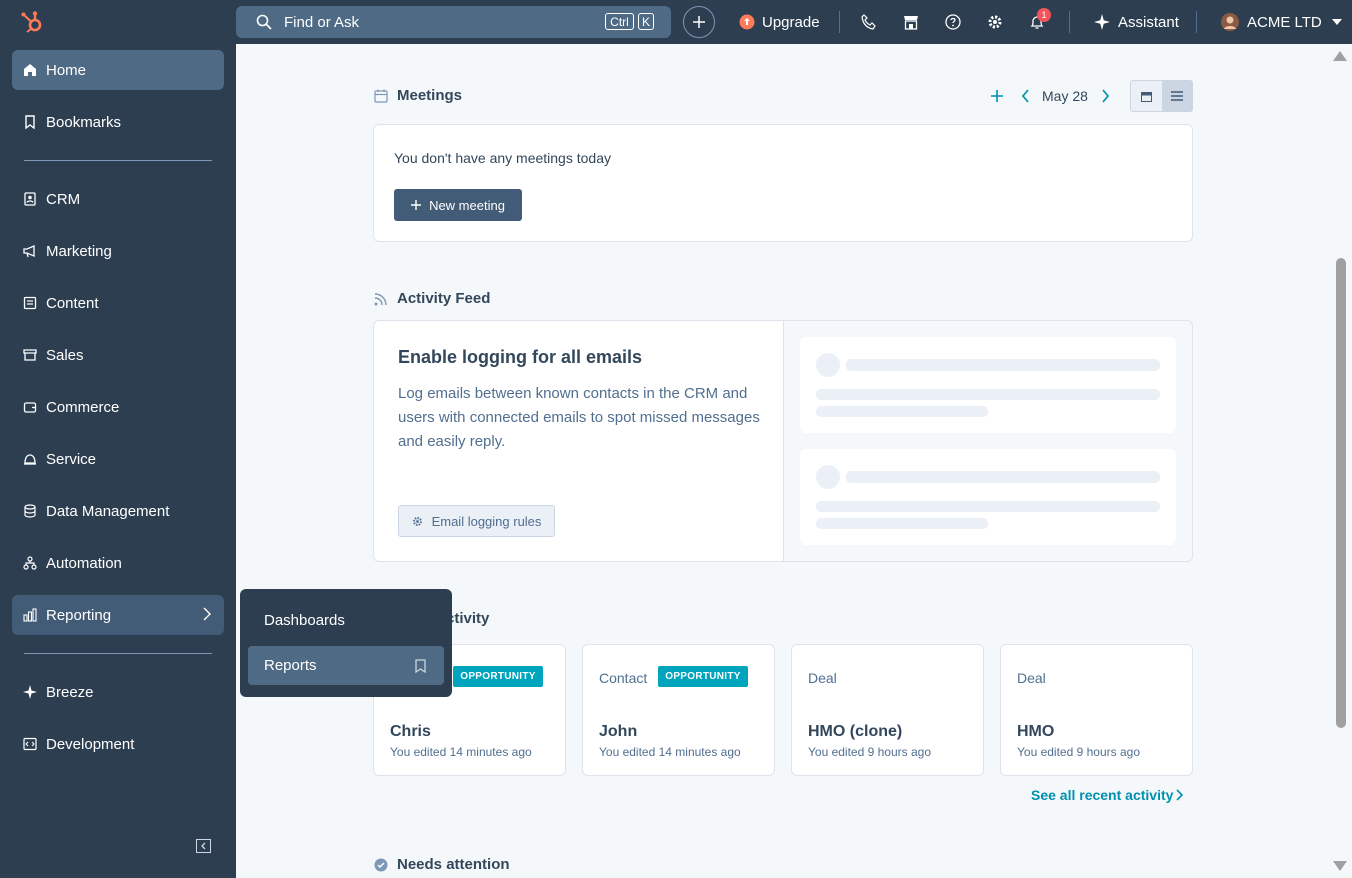  Describe the element at coordinates (1341, 493) in the screenshot. I see `scrollbar-thumb` at that location.